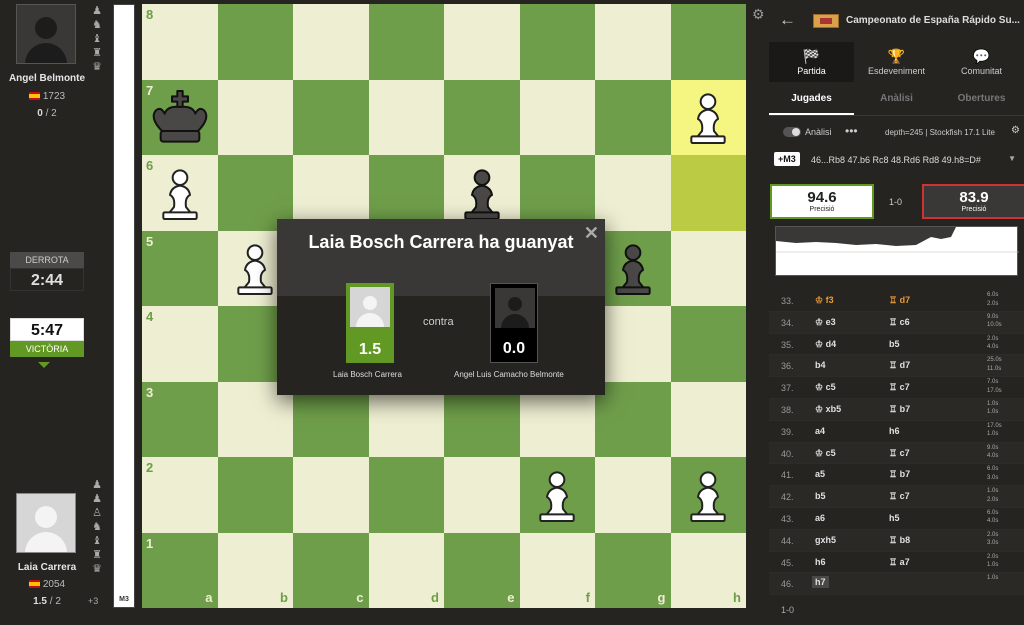 This screenshot has width=1024, height=625. Describe the element at coordinates (255, 42) in the screenshot. I see `square-b8` at that location.